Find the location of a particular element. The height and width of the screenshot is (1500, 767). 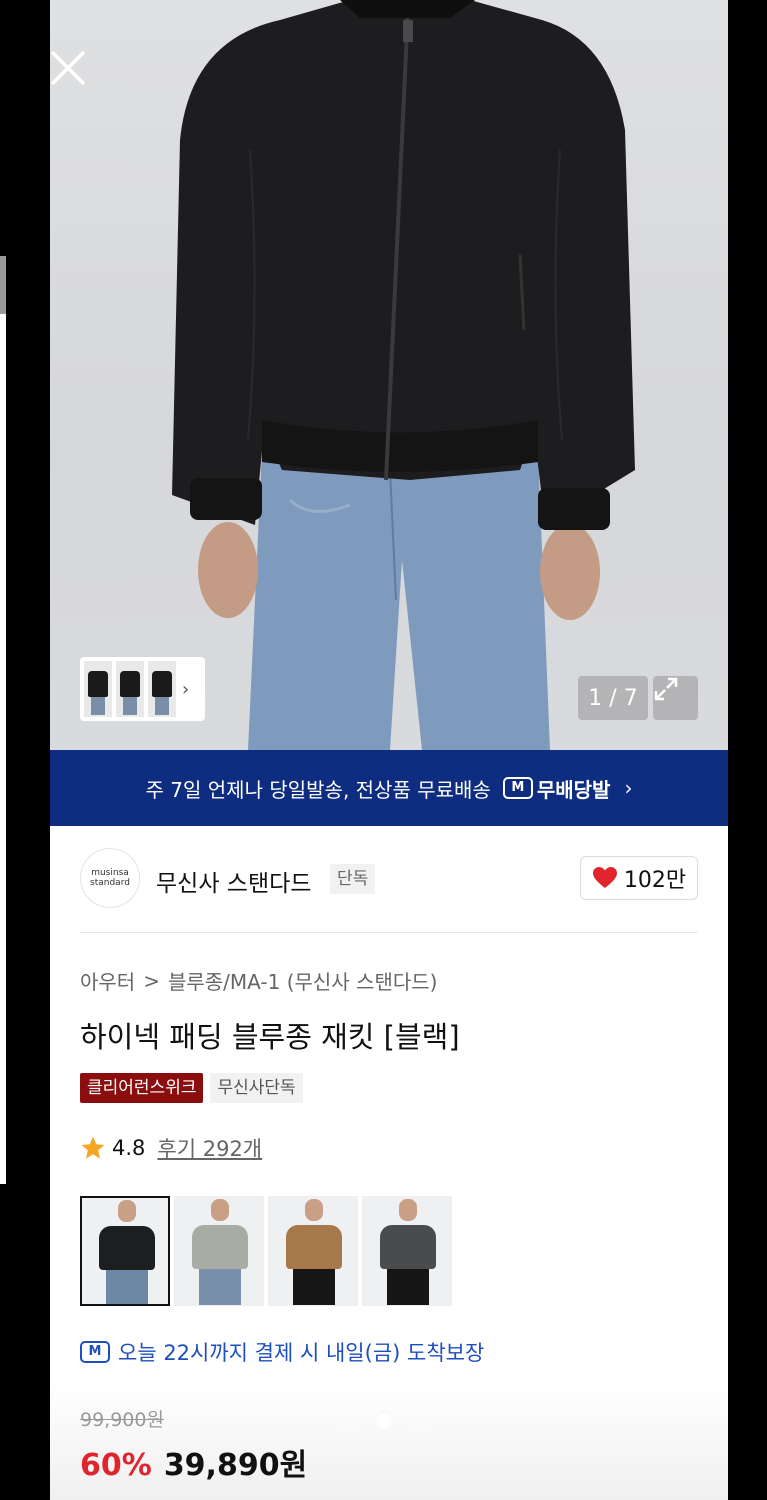

page-indicator is located at coordinates (394, 1421).